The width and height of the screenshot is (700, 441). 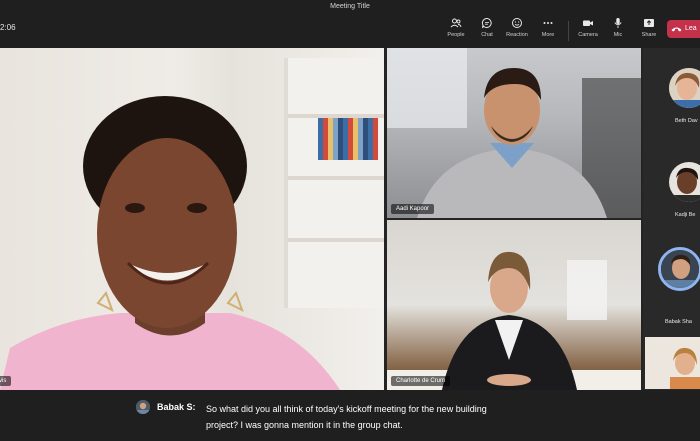 What do you see at coordinates (649, 31) in the screenshot?
I see `share-button: Share` at bounding box center [649, 31].